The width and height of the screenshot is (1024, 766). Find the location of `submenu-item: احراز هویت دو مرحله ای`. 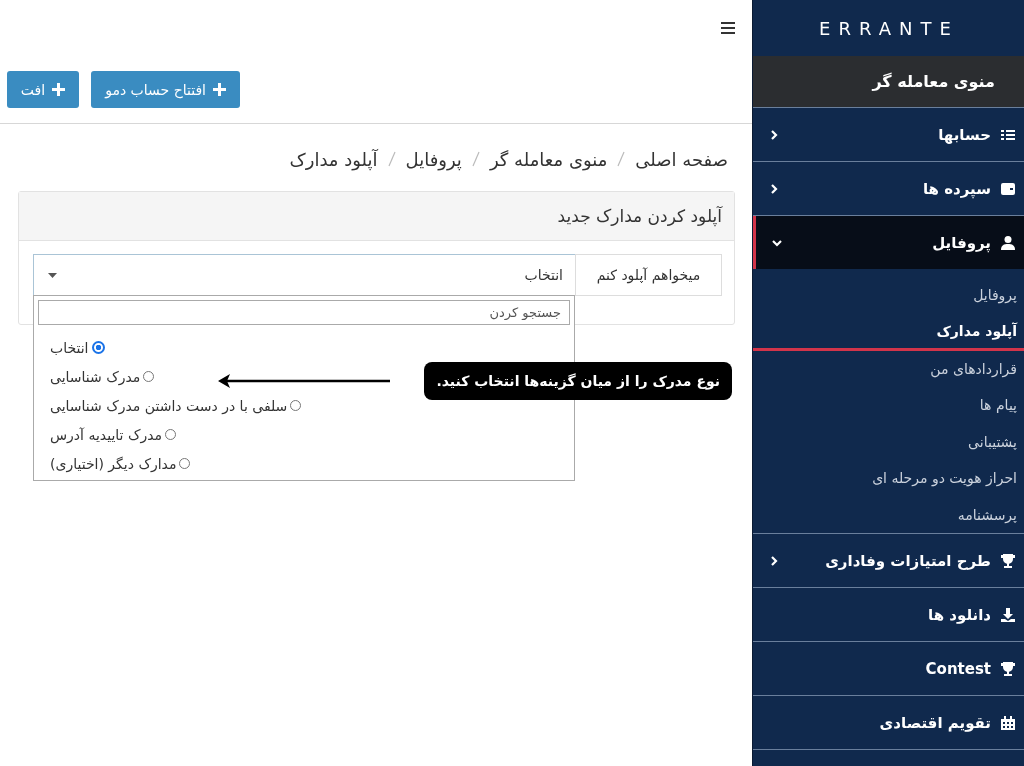

submenu-item: احراز هویت دو مرحله ای is located at coordinates (888, 478).